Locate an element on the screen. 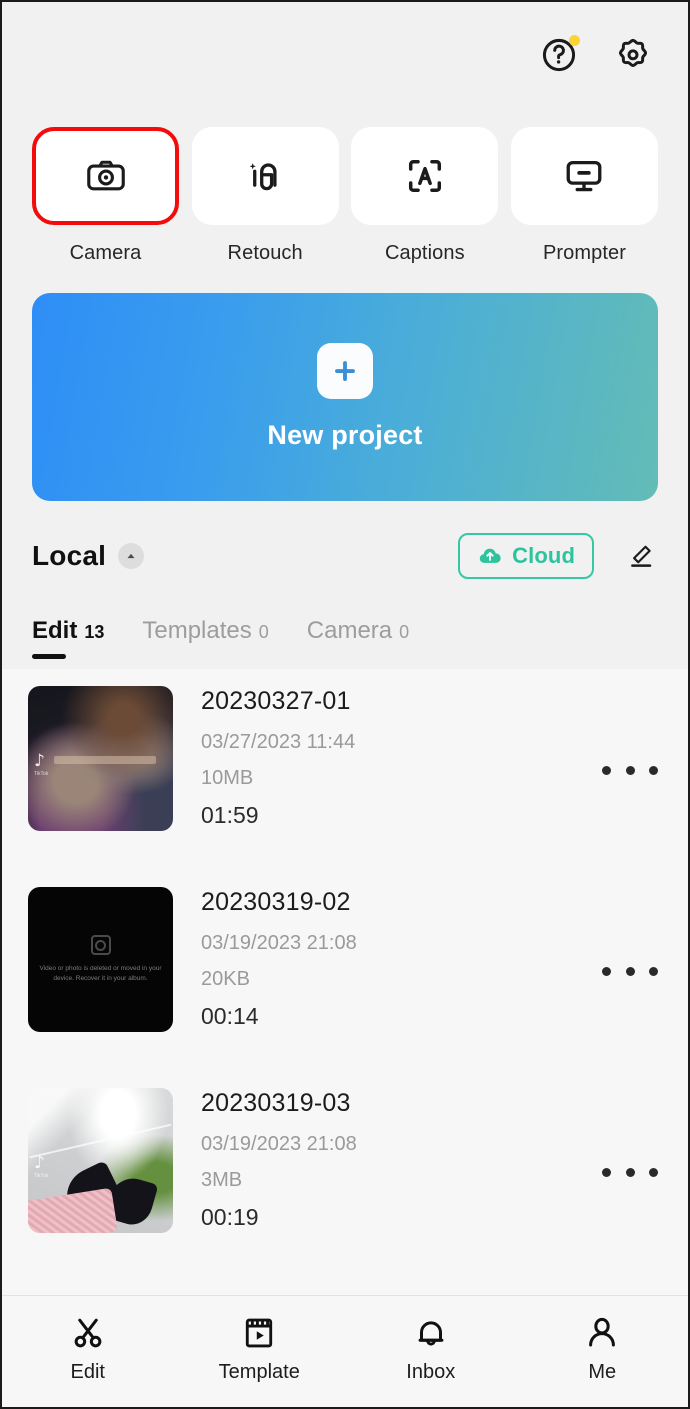 This screenshot has height=1409, width=690. help-notification-dot is located at coordinates (574, 40).